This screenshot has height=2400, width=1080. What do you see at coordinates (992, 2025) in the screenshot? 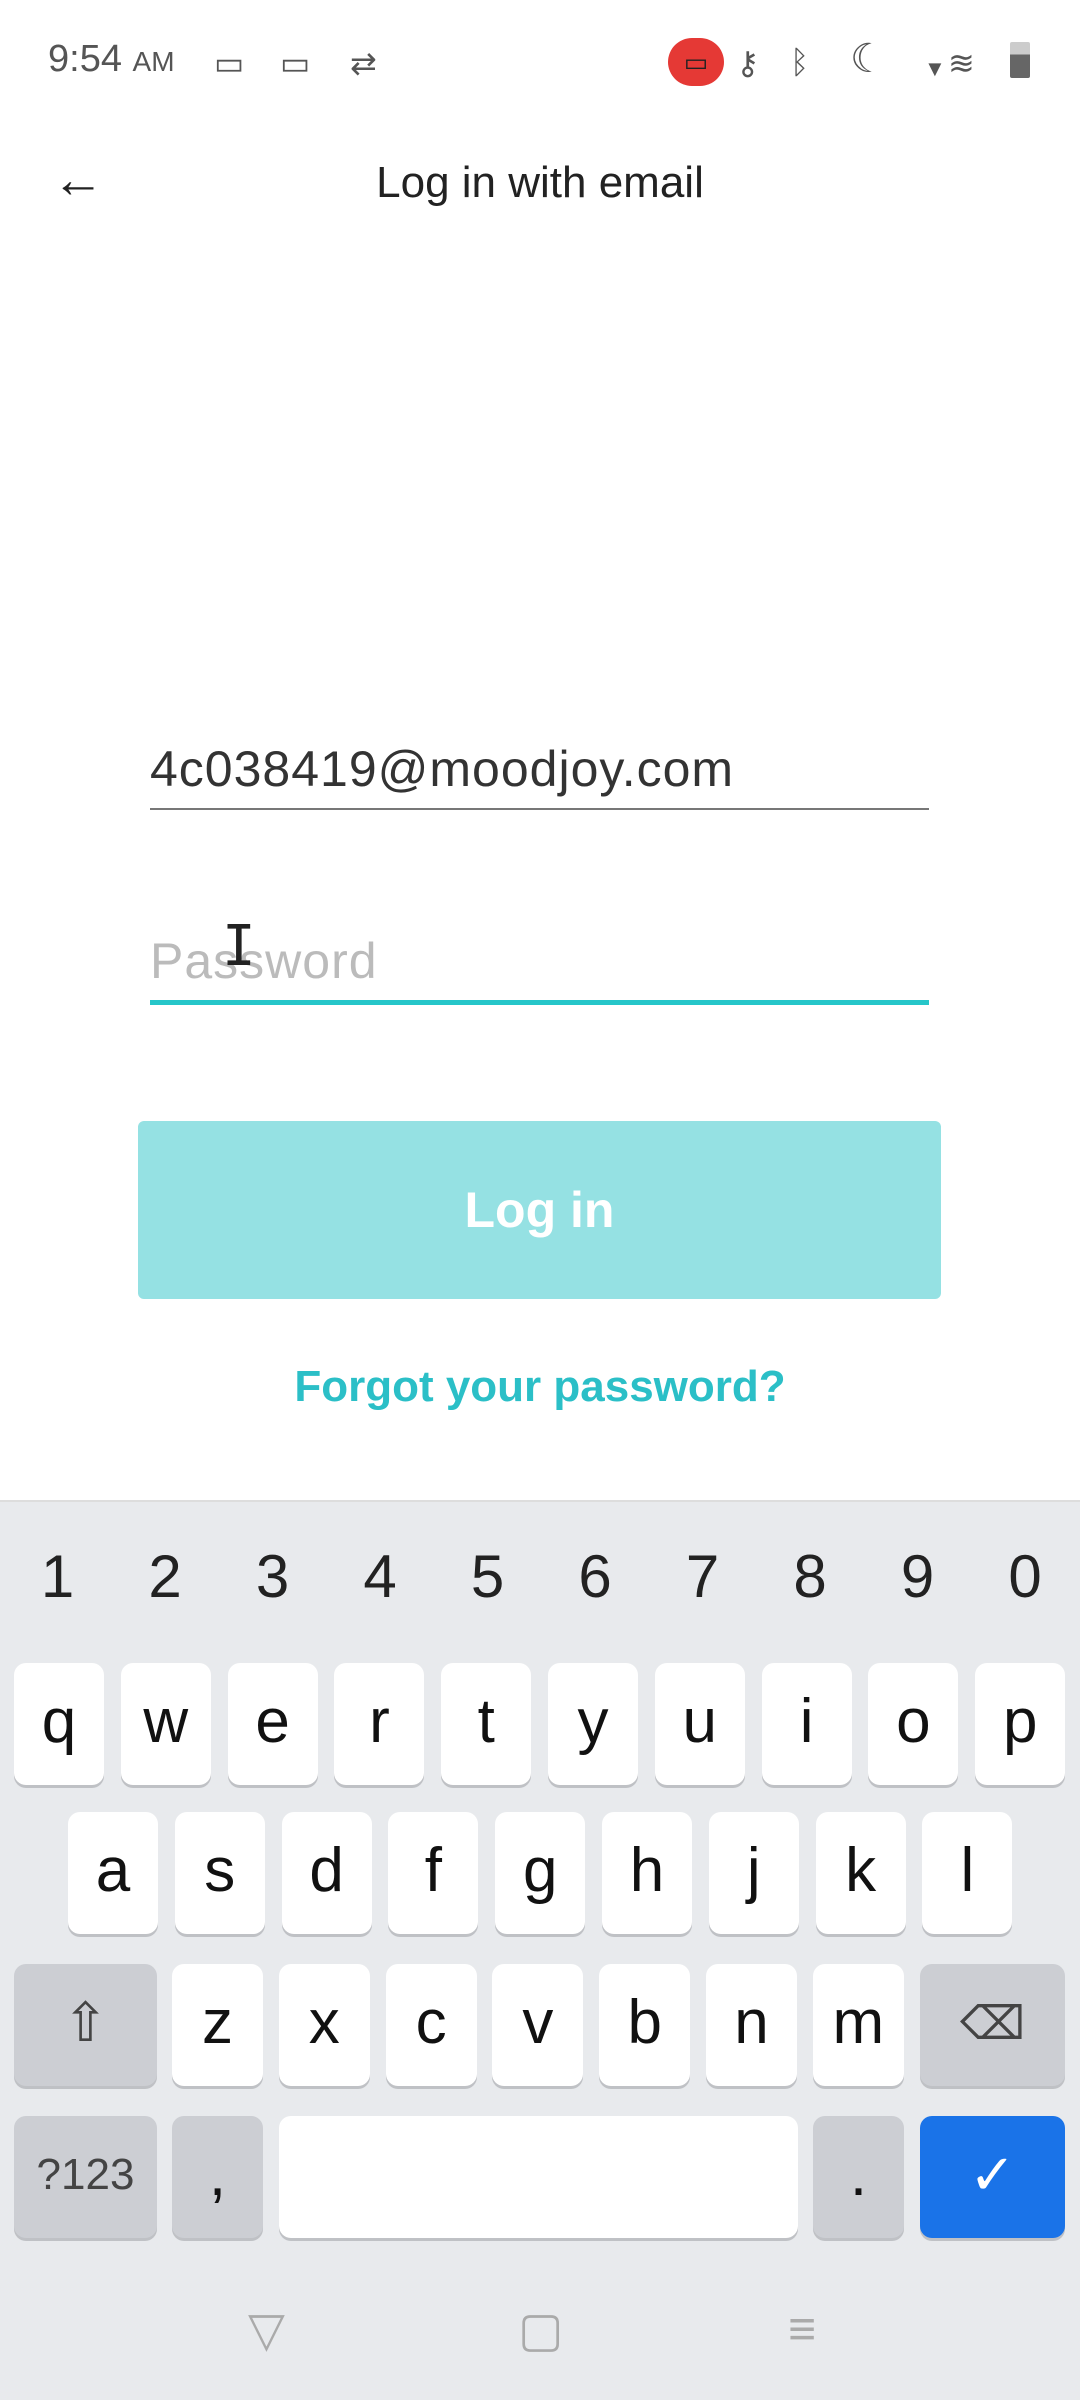
I see `backspace-key: ⌫` at bounding box center [992, 2025].